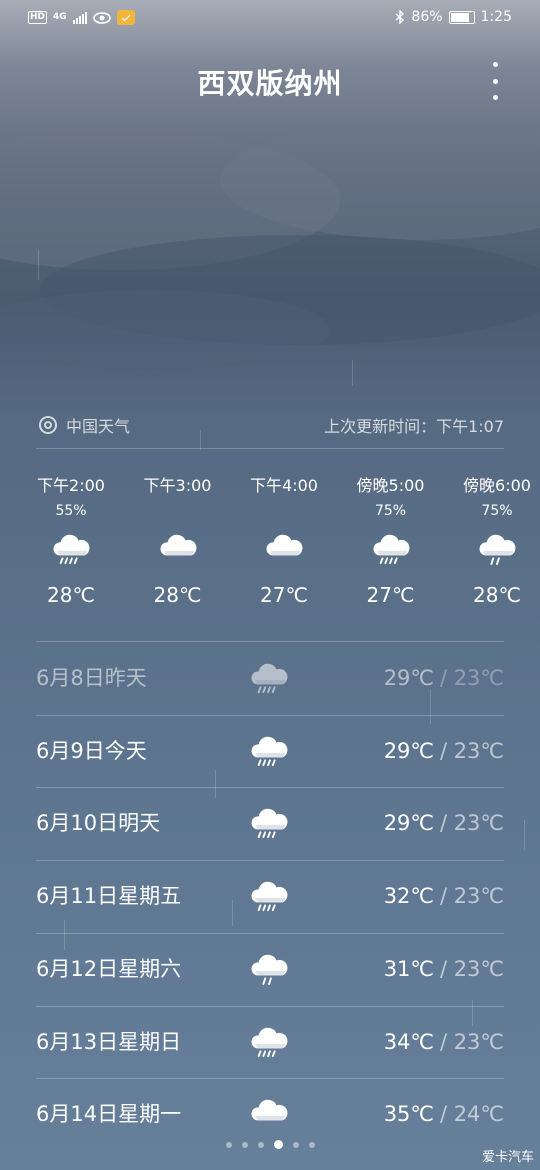 This screenshot has height=1170, width=540. What do you see at coordinates (109, 896) in the screenshot?
I see `day-date: 6月11日星期五` at bounding box center [109, 896].